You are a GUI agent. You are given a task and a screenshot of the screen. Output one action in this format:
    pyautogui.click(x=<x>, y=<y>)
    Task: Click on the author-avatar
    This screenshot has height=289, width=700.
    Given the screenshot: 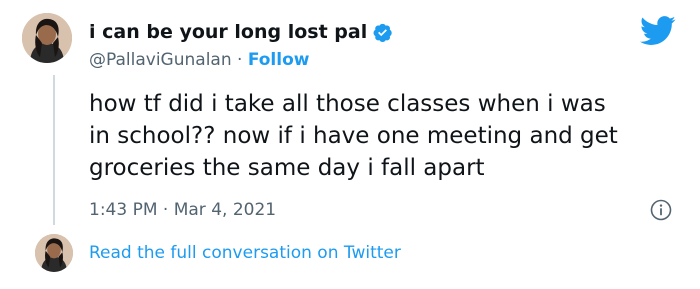 What is the action you would take?
    pyautogui.click(x=47, y=38)
    